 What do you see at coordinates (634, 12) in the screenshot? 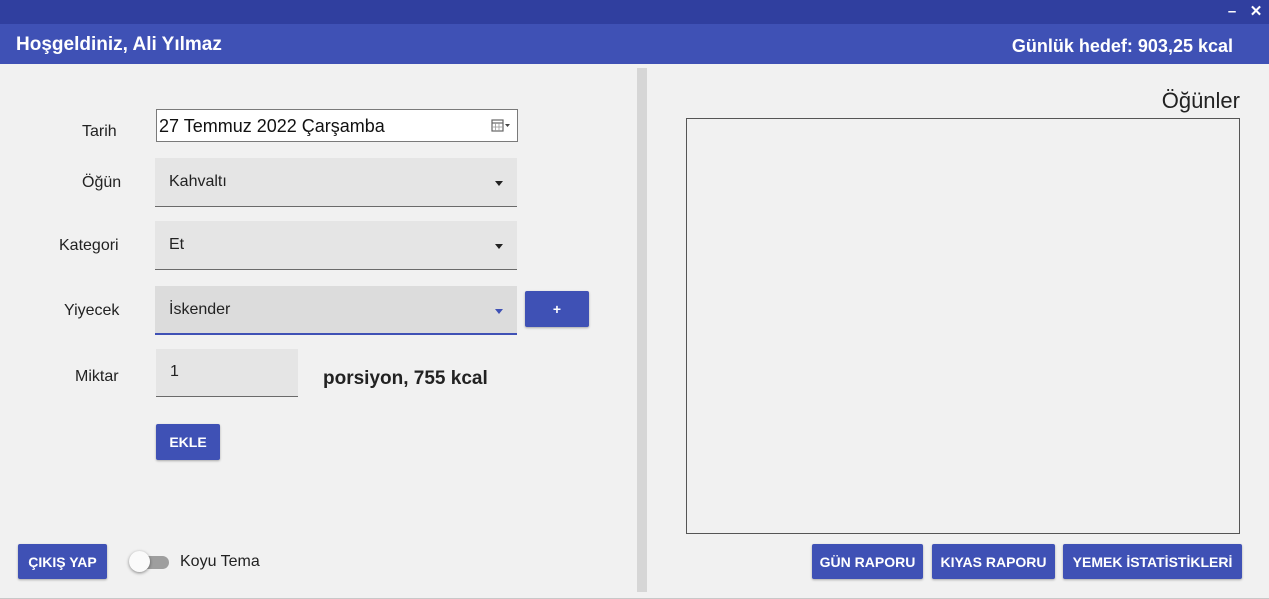
I see `window-titlebar: – ✕` at bounding box center [634, 12].